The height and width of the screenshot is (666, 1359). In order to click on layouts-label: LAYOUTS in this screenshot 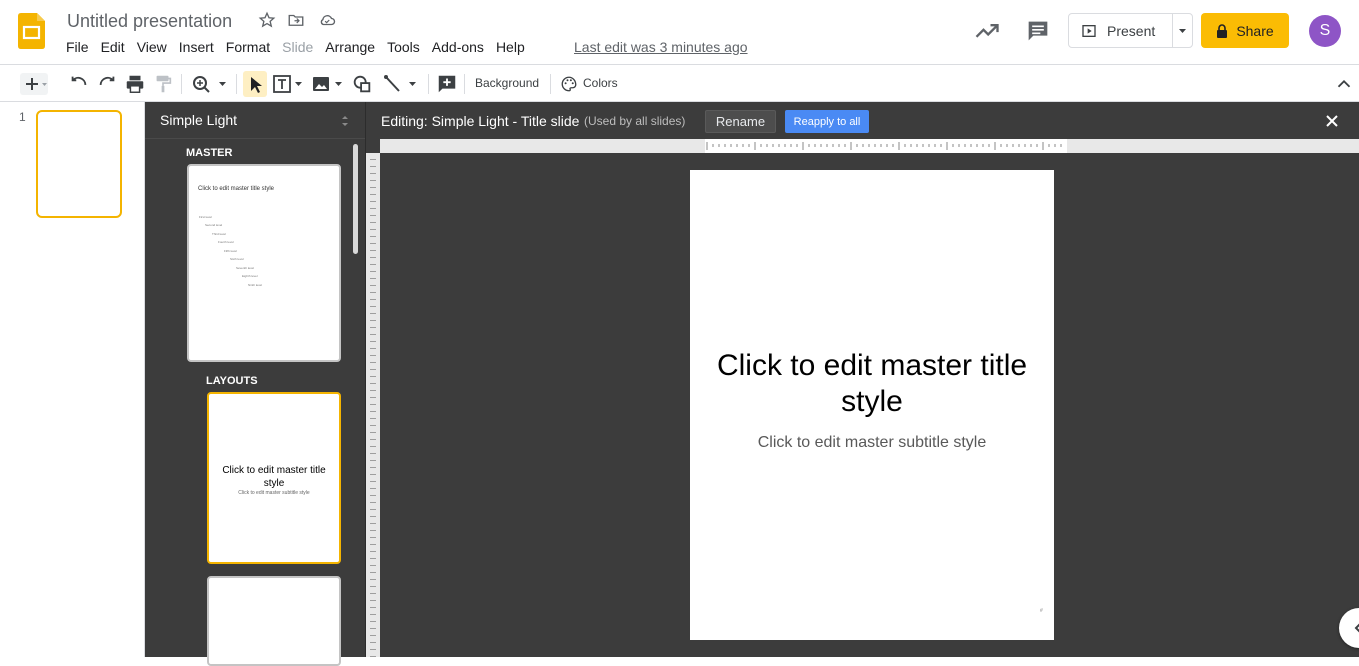, I will do `click(232, 381)`.